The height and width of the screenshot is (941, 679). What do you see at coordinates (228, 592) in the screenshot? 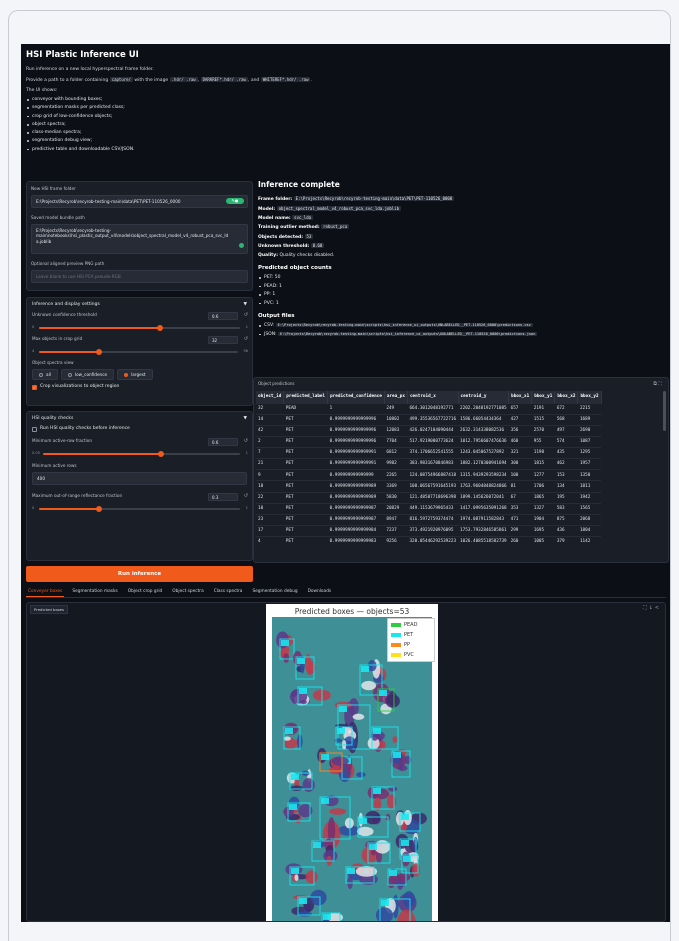
I see `tab-class-spectra: Class spectra` at bounding box center [228, 592].